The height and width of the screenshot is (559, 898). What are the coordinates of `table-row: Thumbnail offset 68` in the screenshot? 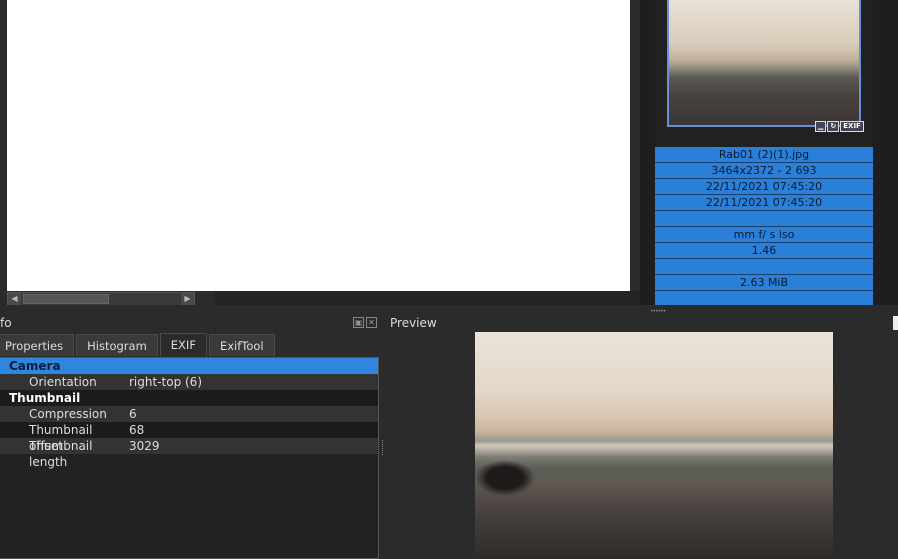 It's located at (189, 437).